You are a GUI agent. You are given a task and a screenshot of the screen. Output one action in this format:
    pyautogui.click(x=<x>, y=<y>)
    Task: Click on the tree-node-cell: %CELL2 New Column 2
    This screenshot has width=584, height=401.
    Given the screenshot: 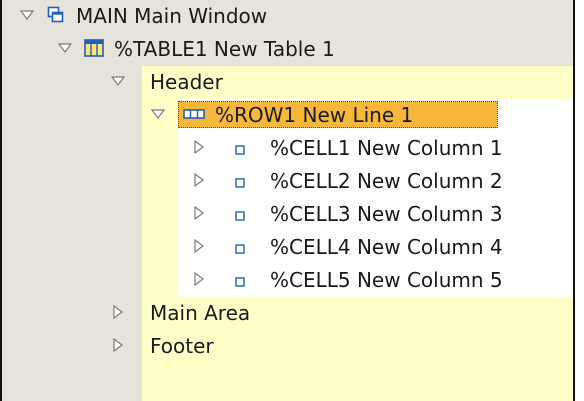 What is the action you would take?
    pyautogui.click(x=287, y=181)
    